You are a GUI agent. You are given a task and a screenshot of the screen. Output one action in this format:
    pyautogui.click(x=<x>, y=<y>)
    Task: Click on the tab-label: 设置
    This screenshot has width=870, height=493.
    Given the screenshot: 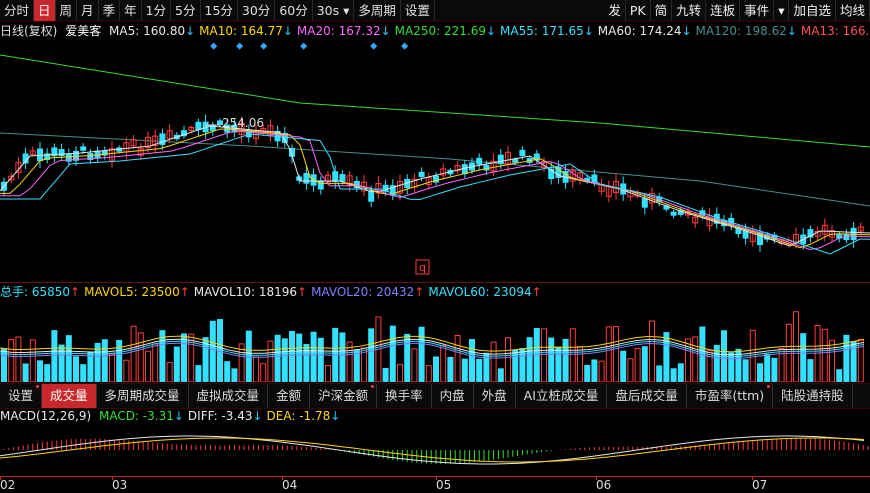 What is the action you would take?
    pyautogui.click(x=21, y=395)
    